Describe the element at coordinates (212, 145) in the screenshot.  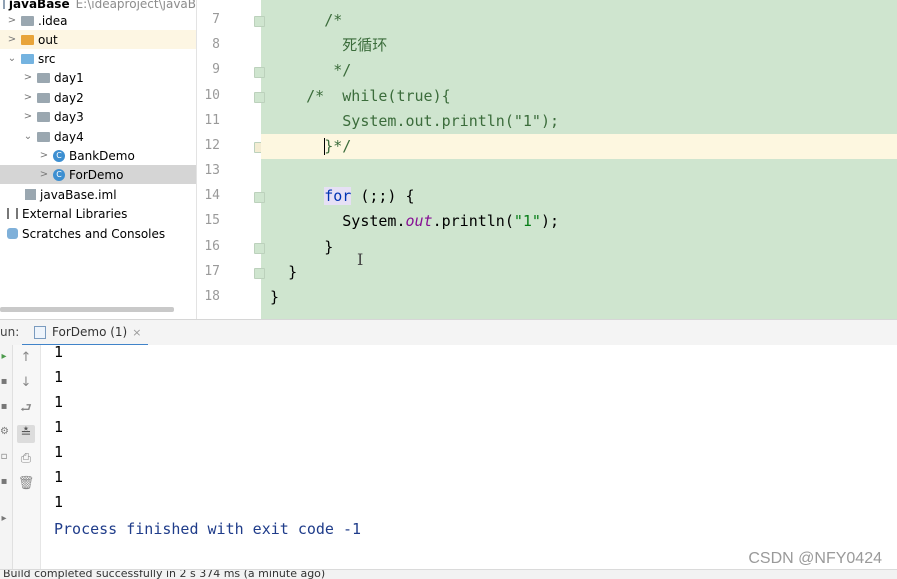
I see `line-number: 12` at that location.